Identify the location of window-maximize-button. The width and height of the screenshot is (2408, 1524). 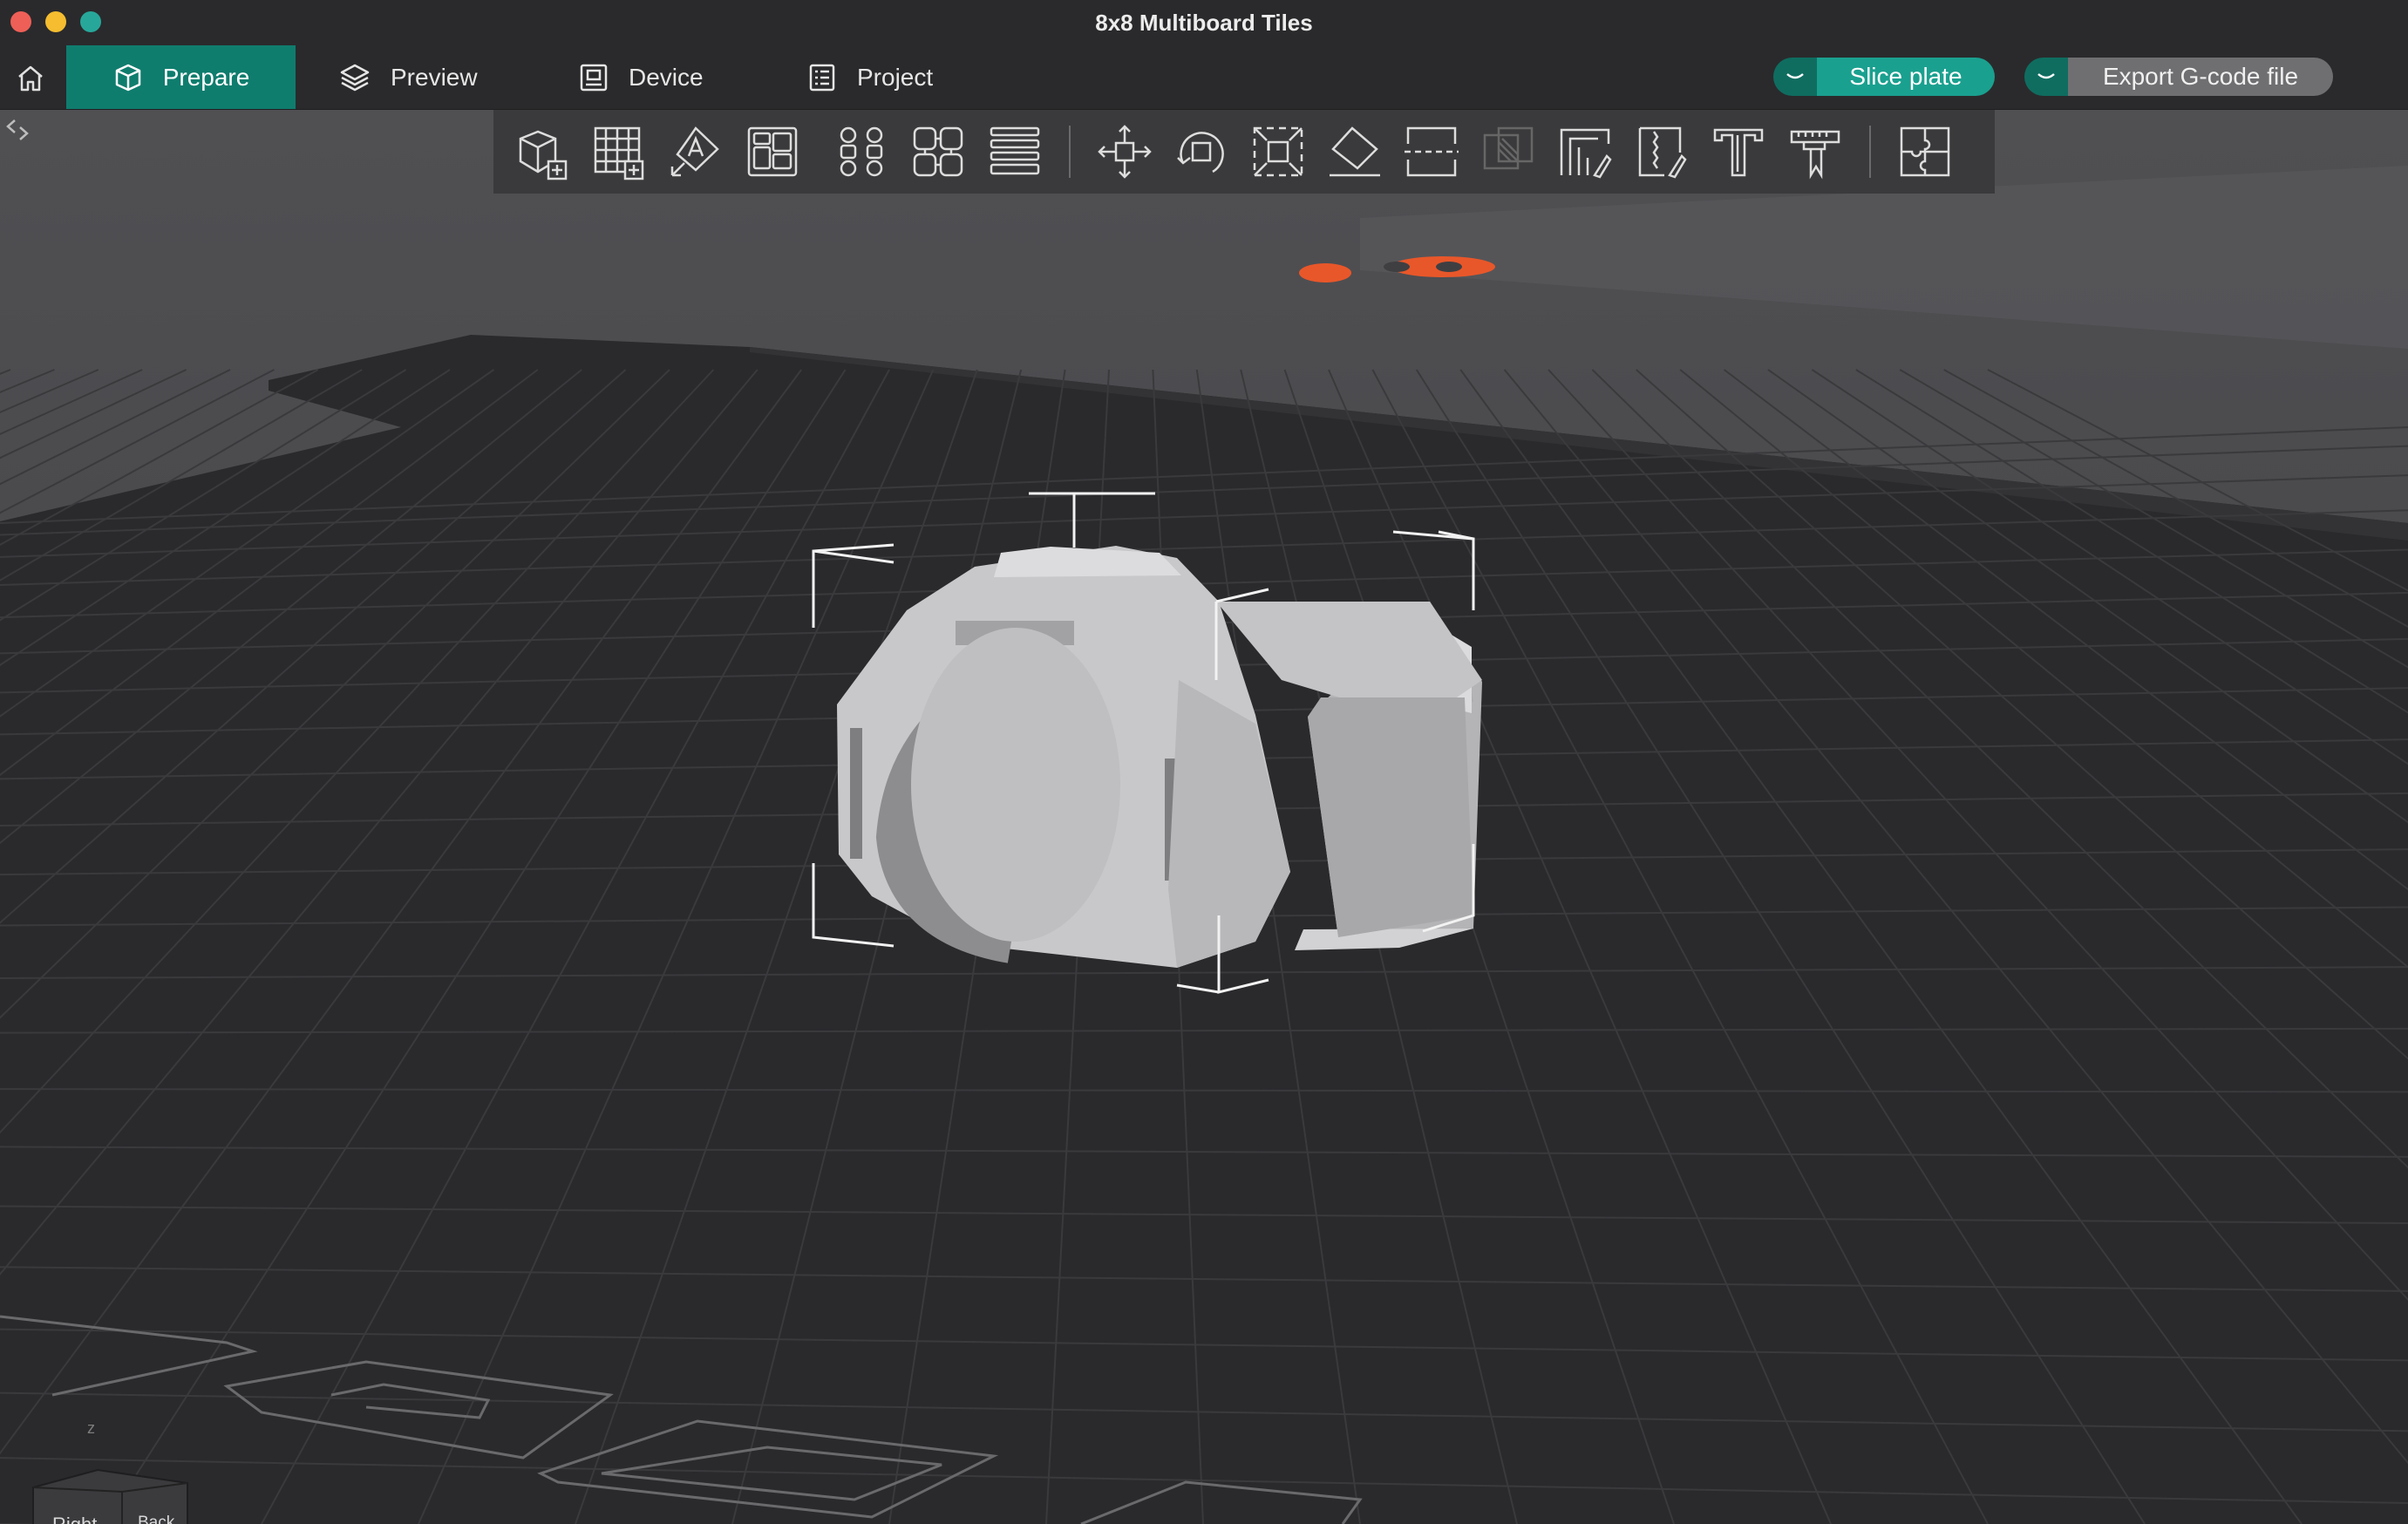
(91, 21).